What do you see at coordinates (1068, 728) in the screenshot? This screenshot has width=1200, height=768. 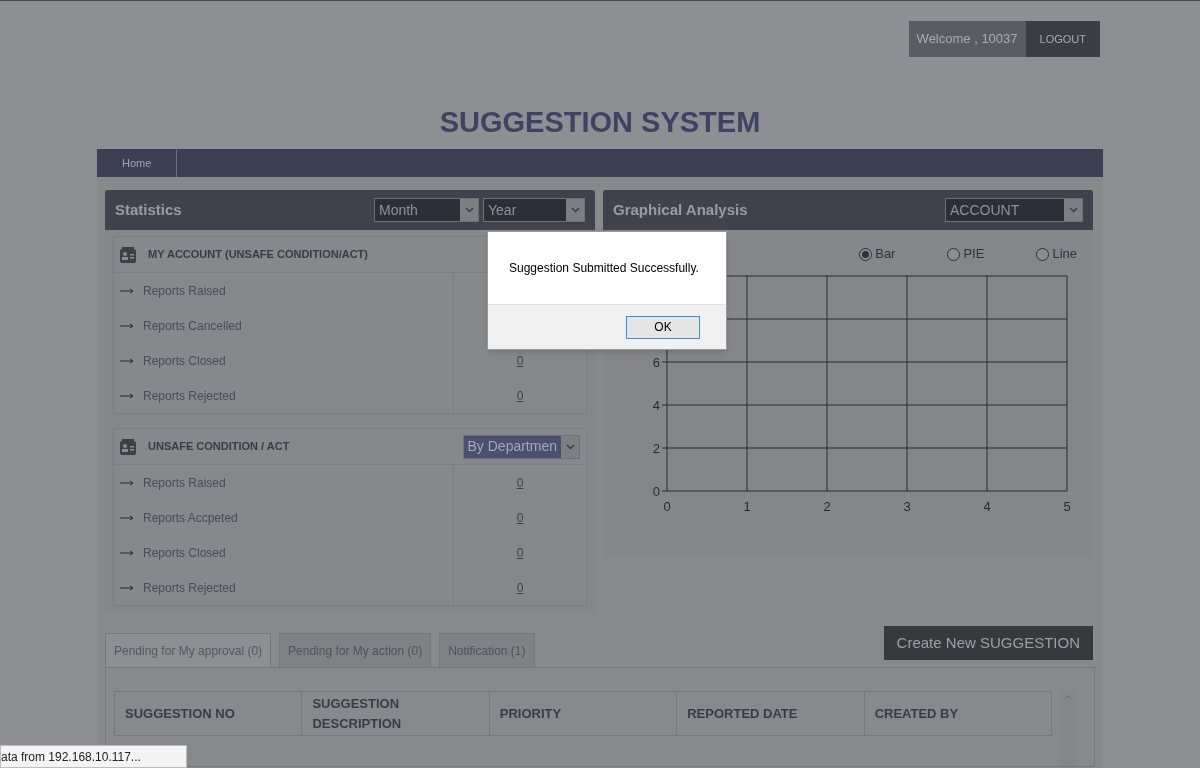 I see `scrollbar` at bounding box center [1068, 728].